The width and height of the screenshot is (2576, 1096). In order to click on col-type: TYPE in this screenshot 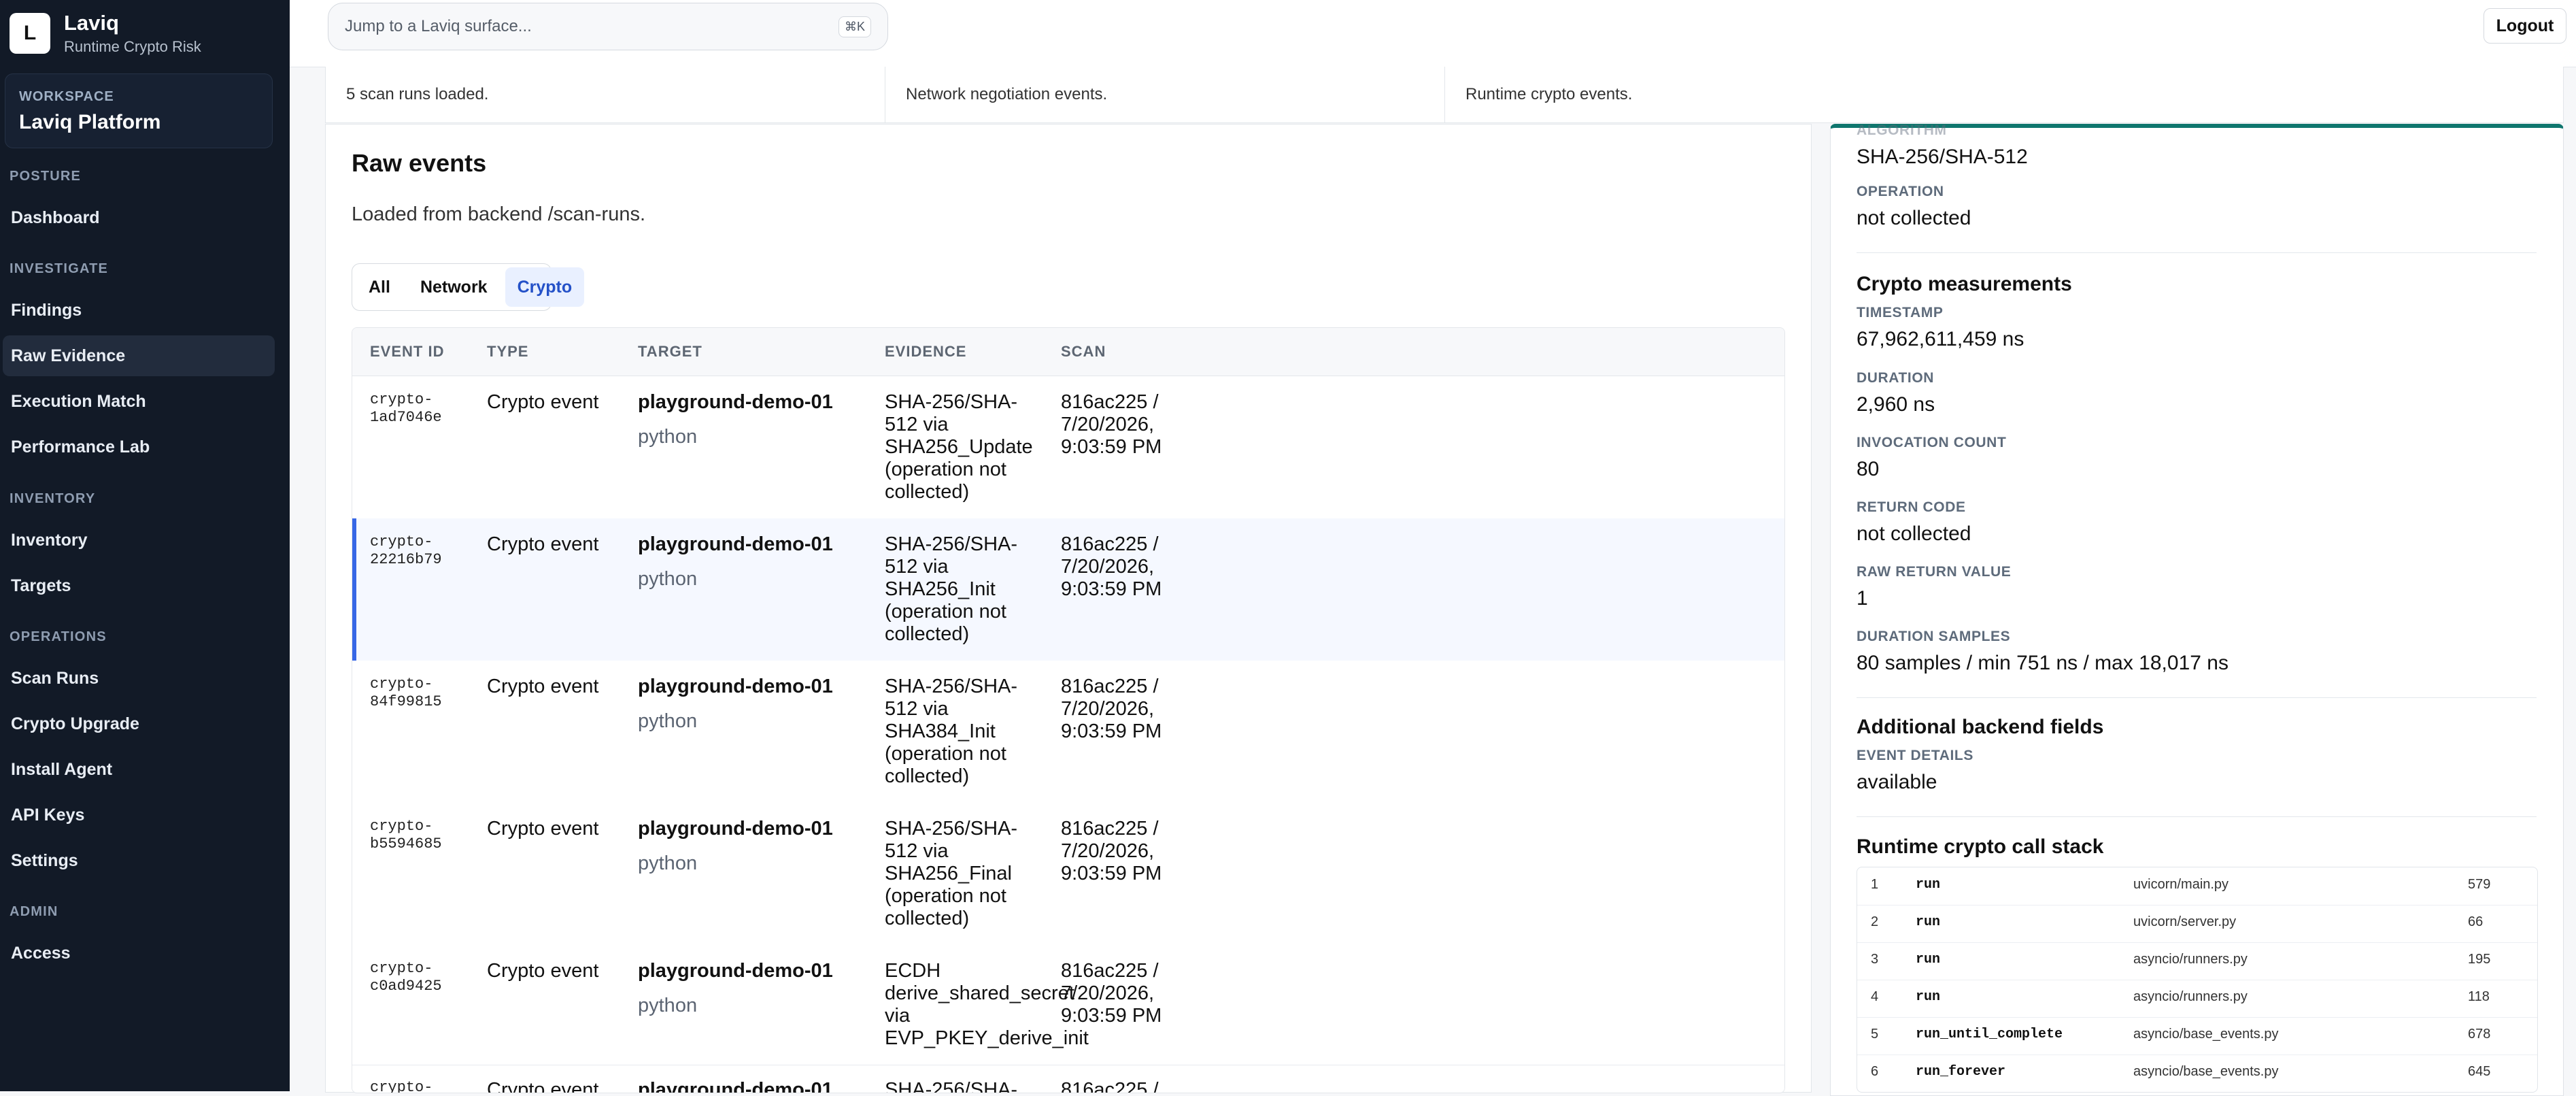, I will do `click(508, 351)`.